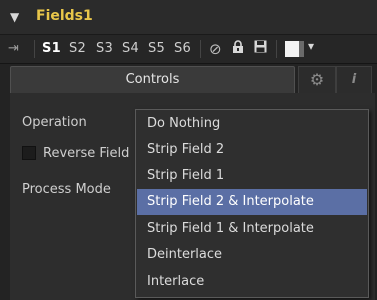  Describe the element at coordinates (252, 124) in the screenshot. I see `dropdown-option: Do Nothing` at that location.